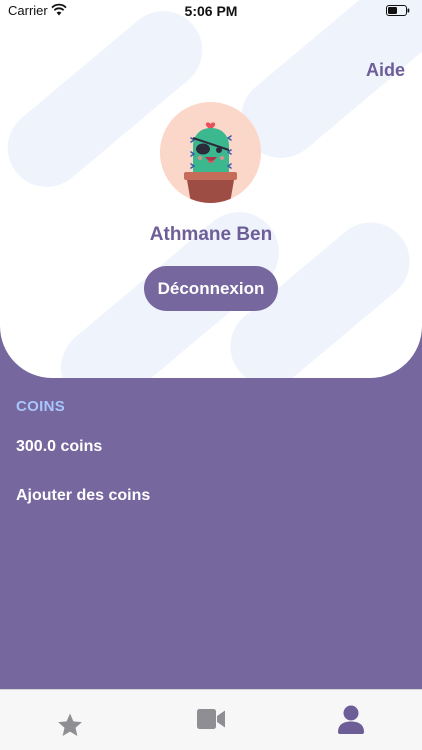 Image resolution: width=422 pixels, height=750 pixels. What do you see at coordinates (211, 234) in the screenshot?
I see `user-name: Athmane Ben` at bounding box center [211, 234].